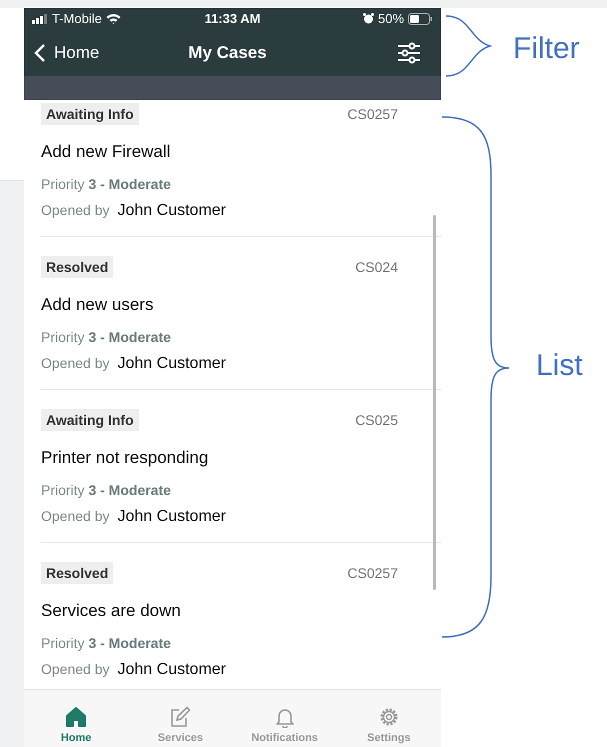  I want to click on back-button: Home, so click(111, 52).